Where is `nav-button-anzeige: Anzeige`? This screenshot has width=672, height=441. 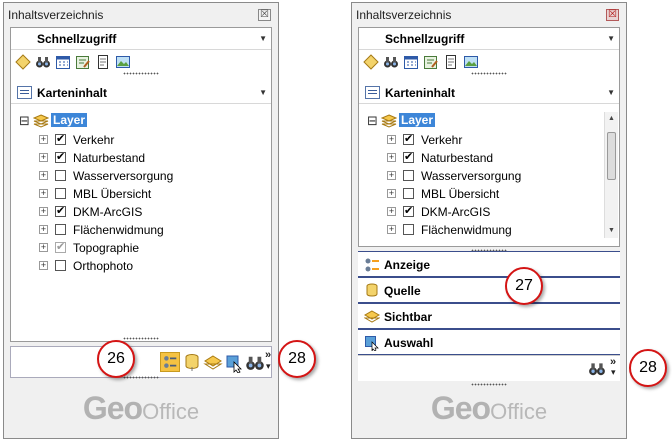
nav-button-anzeige: Anzeige is located at coordinates (489, 264).